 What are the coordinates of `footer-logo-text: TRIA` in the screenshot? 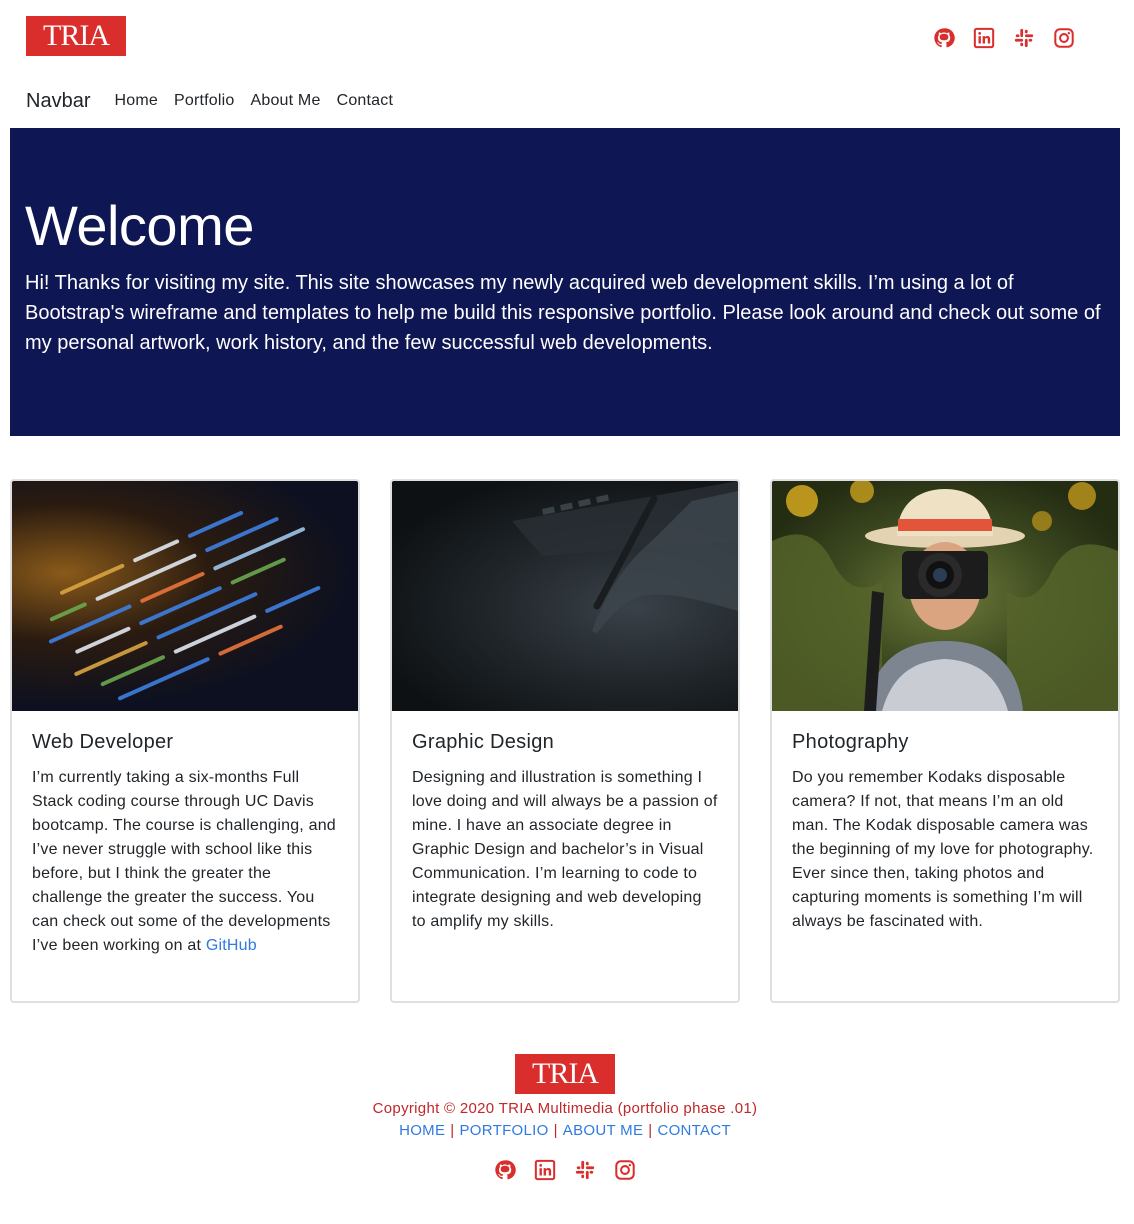 It's located at (565, 1073).